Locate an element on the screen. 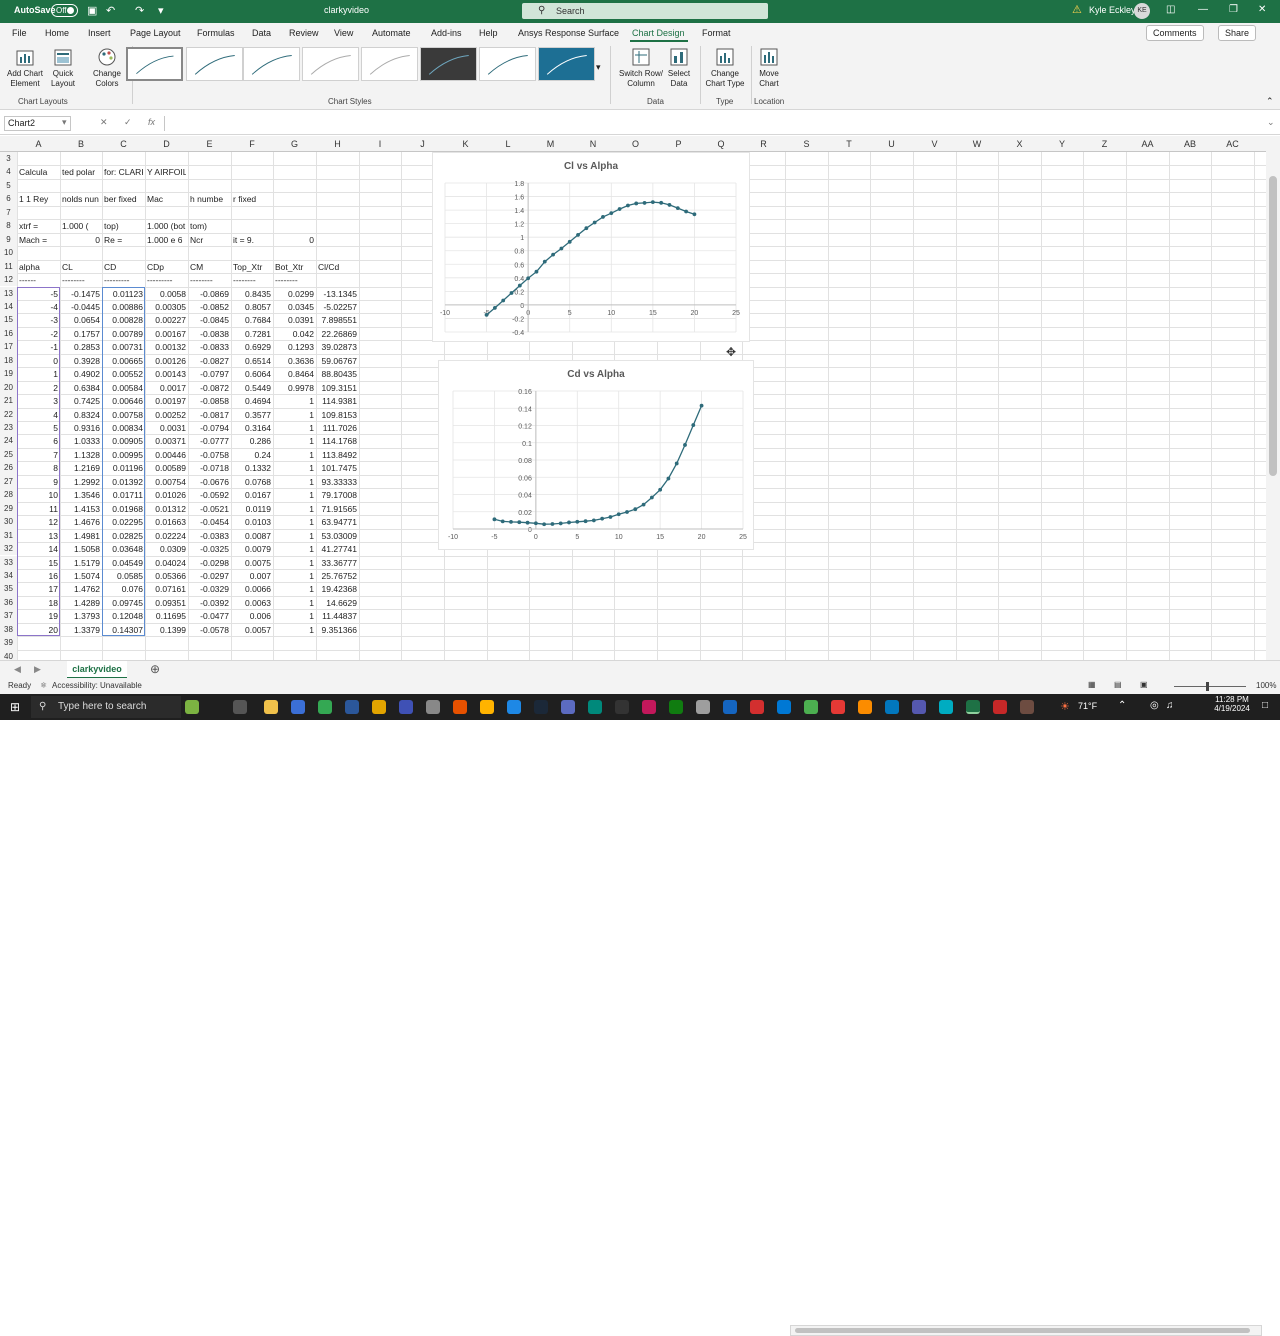 The height and width of the screenshot is (1336, 1280). cell-E32: -0.0325 is located at coordinates (209, 549).